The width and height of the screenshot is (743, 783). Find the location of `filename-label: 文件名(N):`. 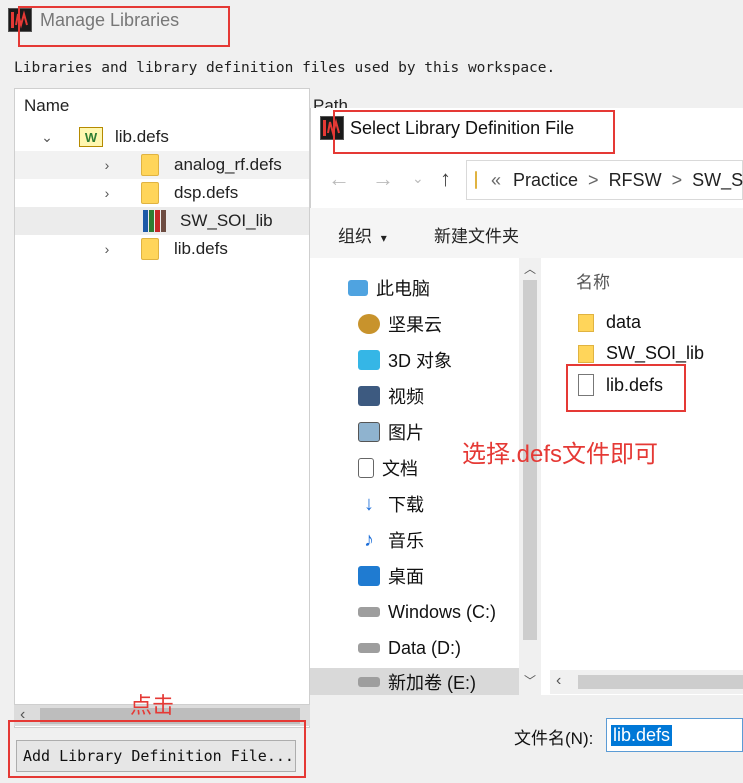

filename-label: 文件名(N): is located at coordinates (554, 738).